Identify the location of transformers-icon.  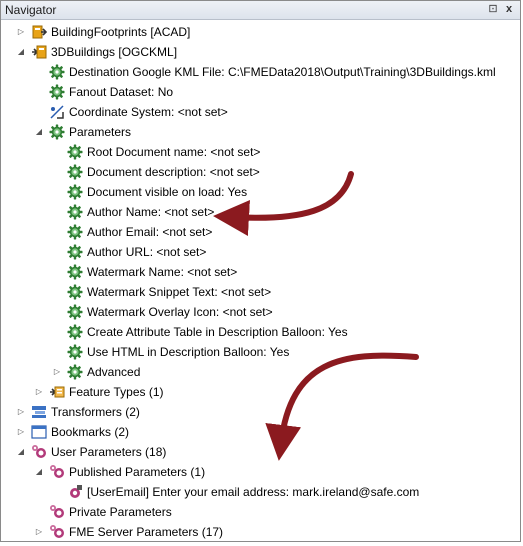
(39, 412).